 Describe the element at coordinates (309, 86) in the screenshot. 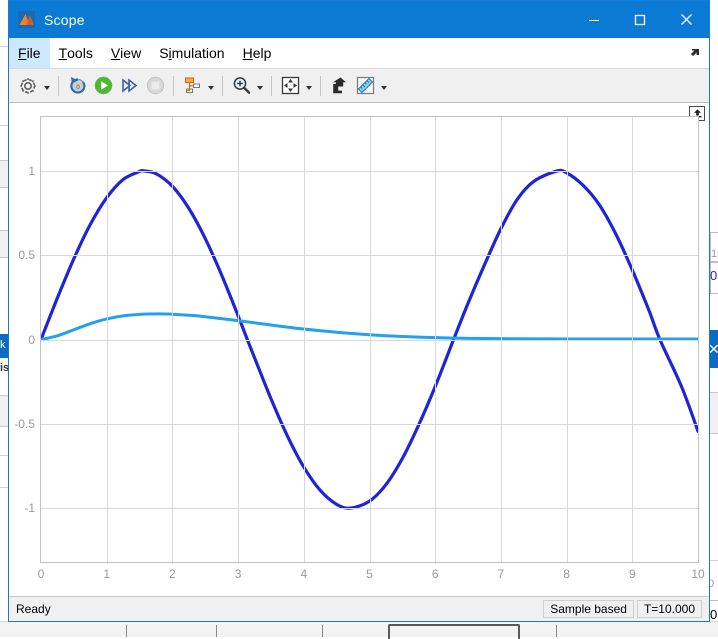

I see `autoscale-dropdown-caret` at that location.